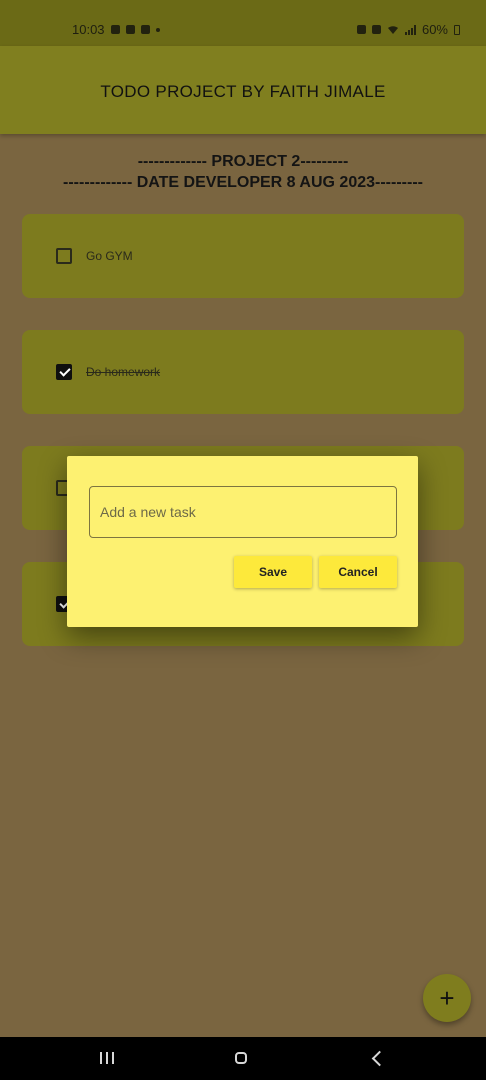  I want to click on new-task-input, so click(243, 512).